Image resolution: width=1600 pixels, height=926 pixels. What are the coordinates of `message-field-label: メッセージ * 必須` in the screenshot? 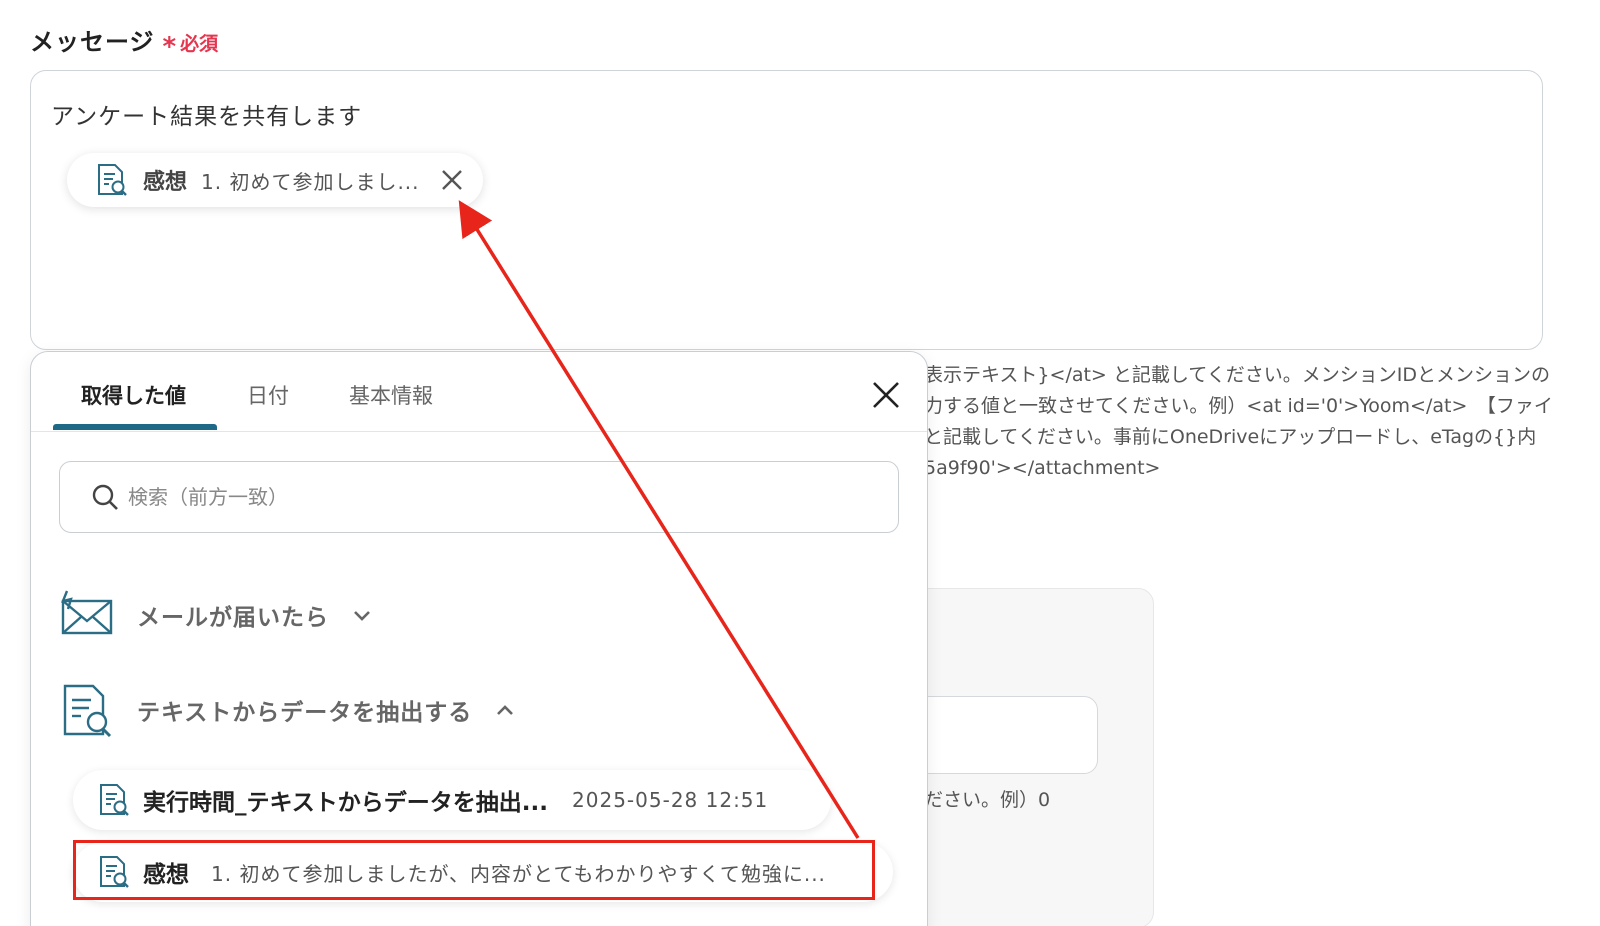 It's located at (124, 42).